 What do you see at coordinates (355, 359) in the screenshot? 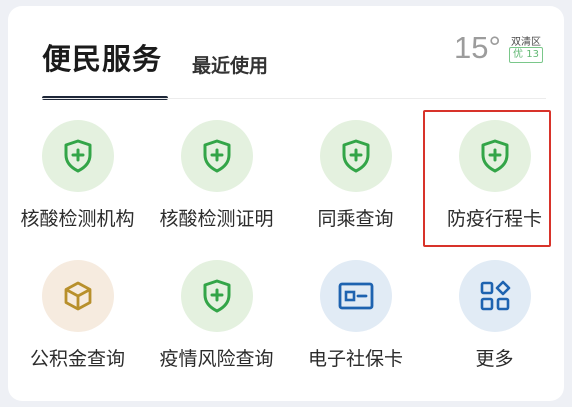
I see `service-label: 电子社保卡` at bounding box center [355, 359].